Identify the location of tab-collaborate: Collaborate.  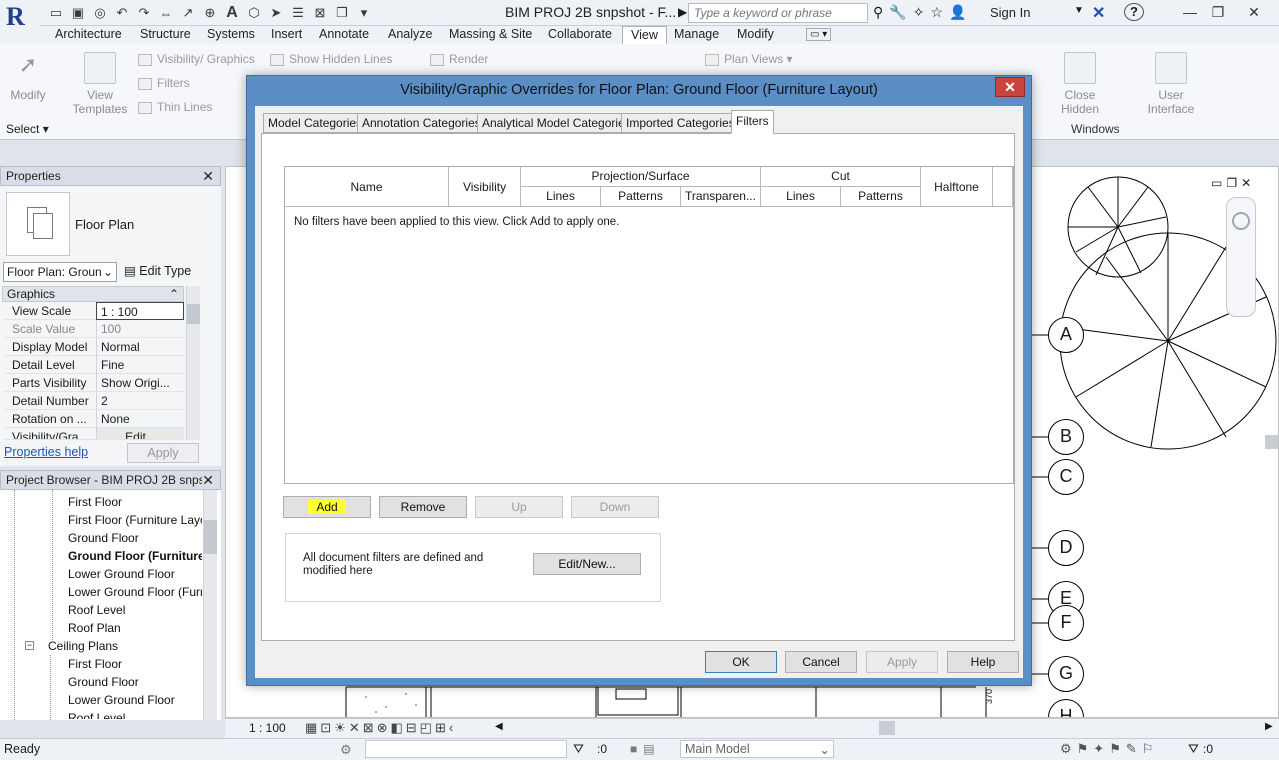
(580, 35).